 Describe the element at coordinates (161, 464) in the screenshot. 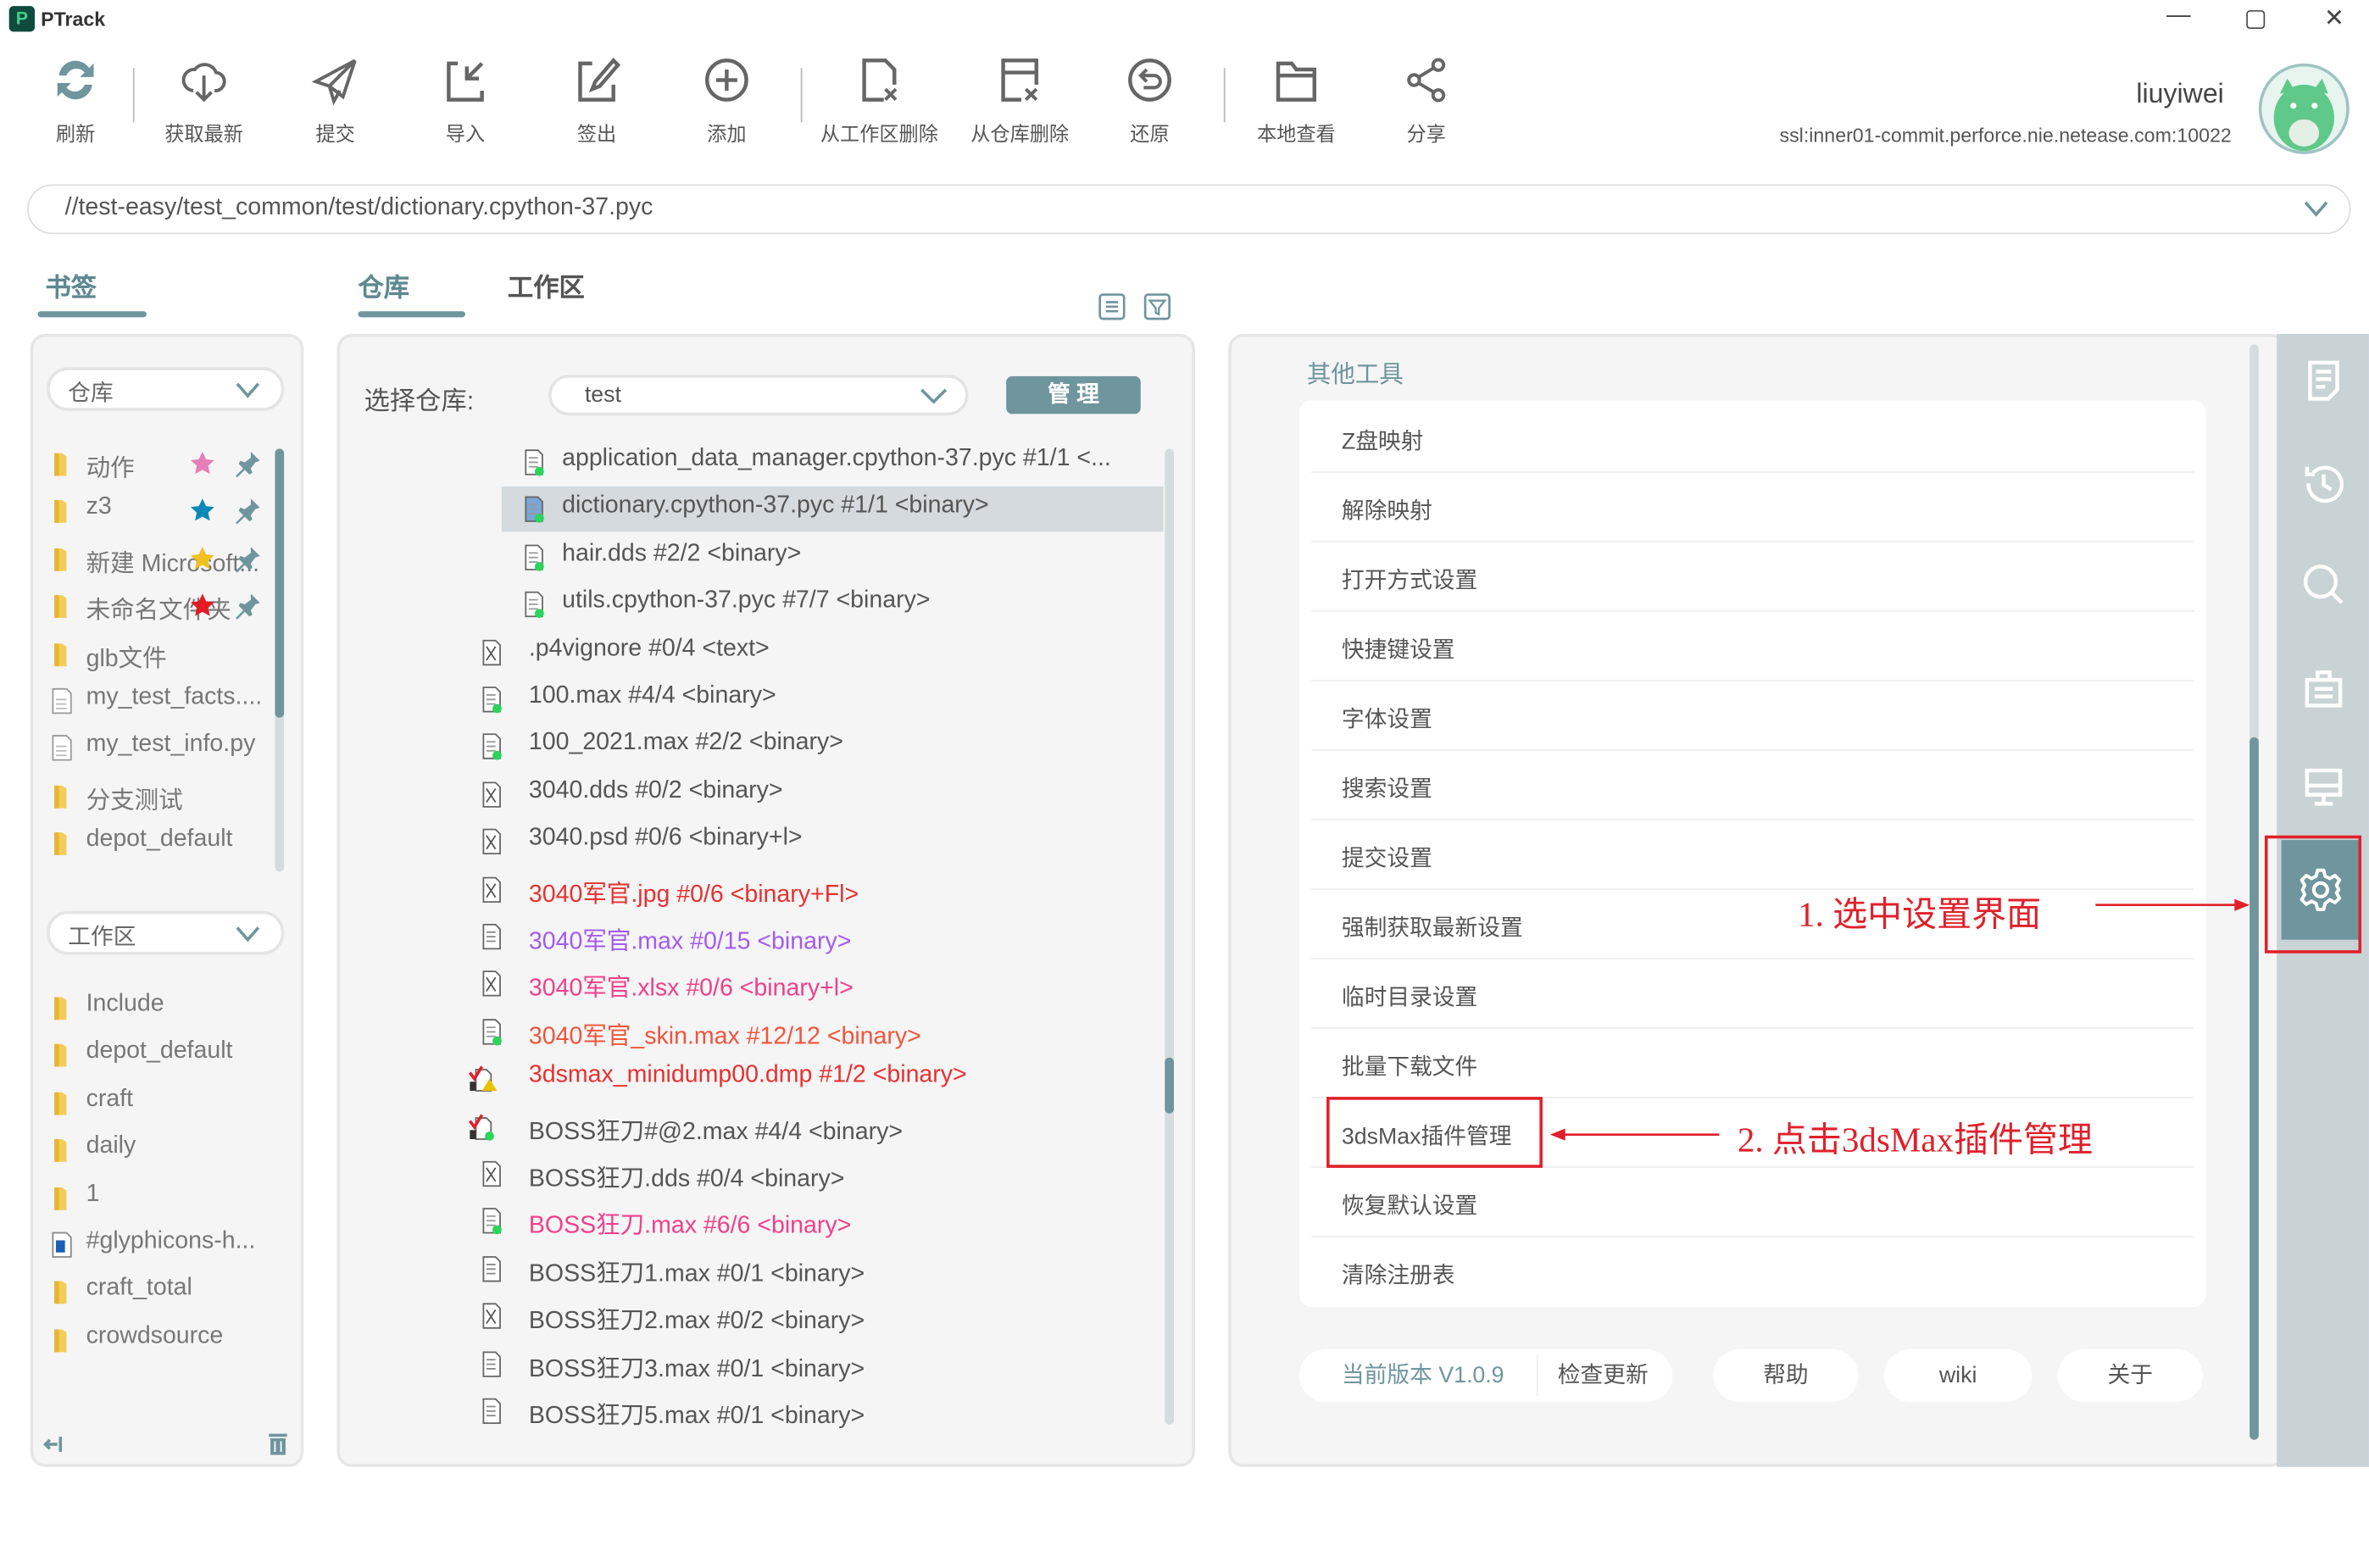

I see `bookmark-item: 动作` at that location.